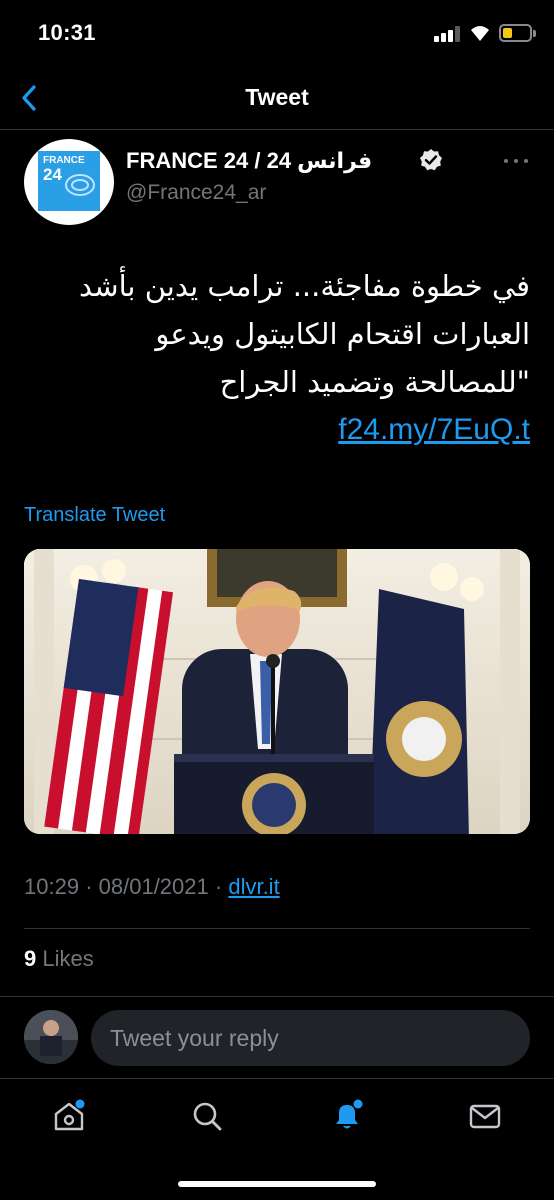 The width and height of the screenshot is (554, 1200). I want to click on status-time: 10:31, so click(67, 32).